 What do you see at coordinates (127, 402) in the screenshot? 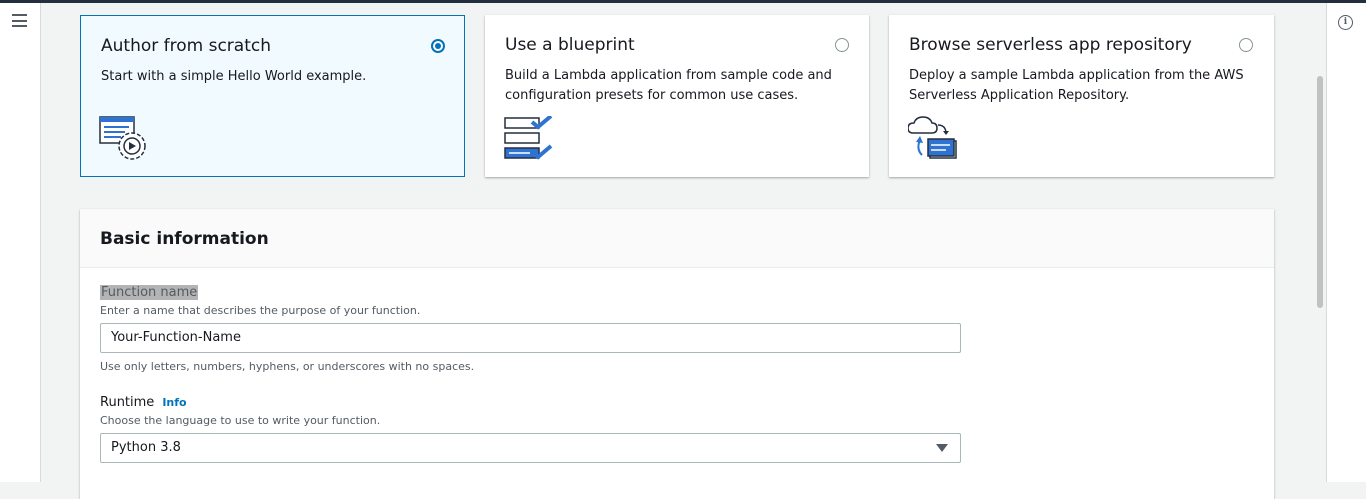
I see `runtime-label: Runtime` at bounding box center [127, 402].